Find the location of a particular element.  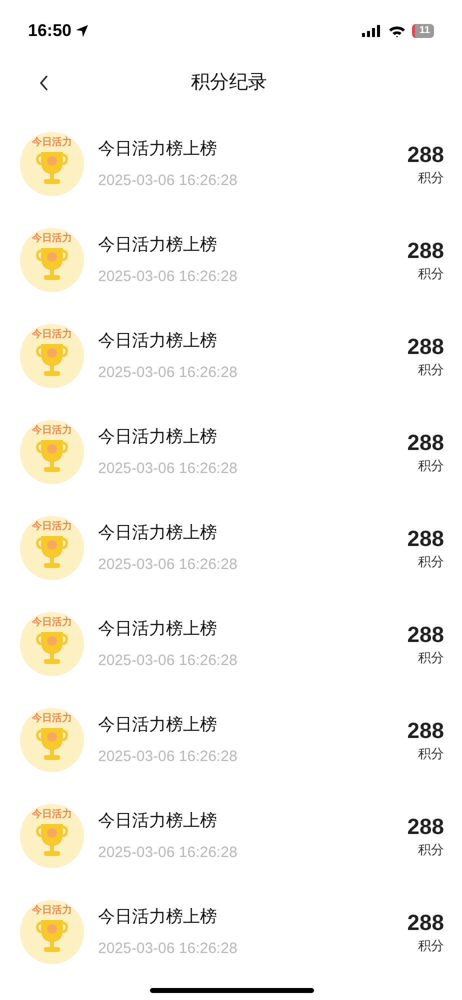

wifi-icon is located at coordinates (397, 31).